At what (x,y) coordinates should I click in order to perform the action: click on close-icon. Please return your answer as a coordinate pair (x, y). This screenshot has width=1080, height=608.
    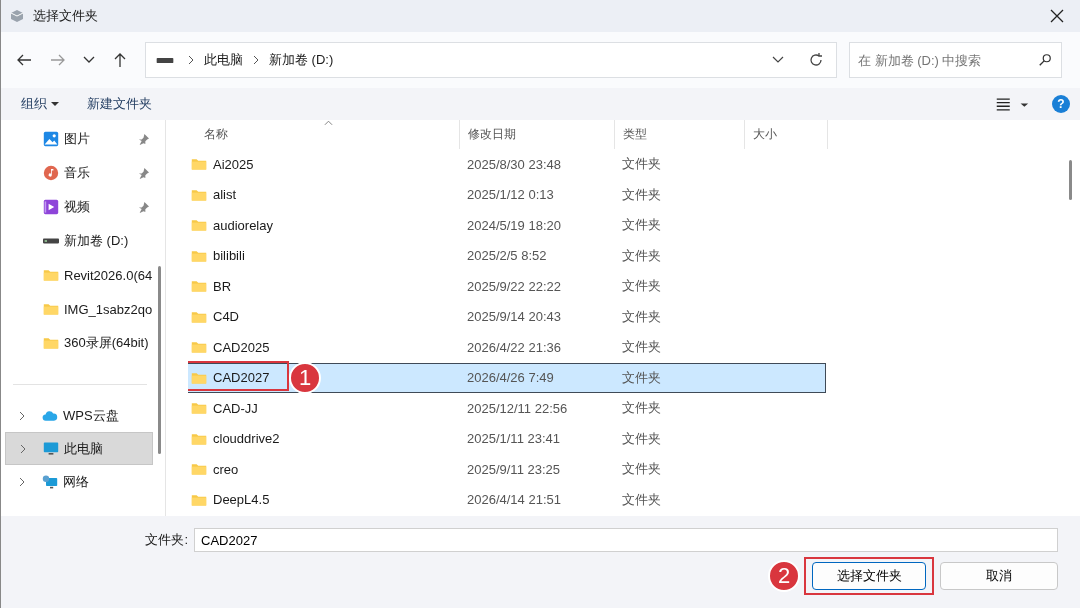
    Looking at the image, I should click on (1057, 16).